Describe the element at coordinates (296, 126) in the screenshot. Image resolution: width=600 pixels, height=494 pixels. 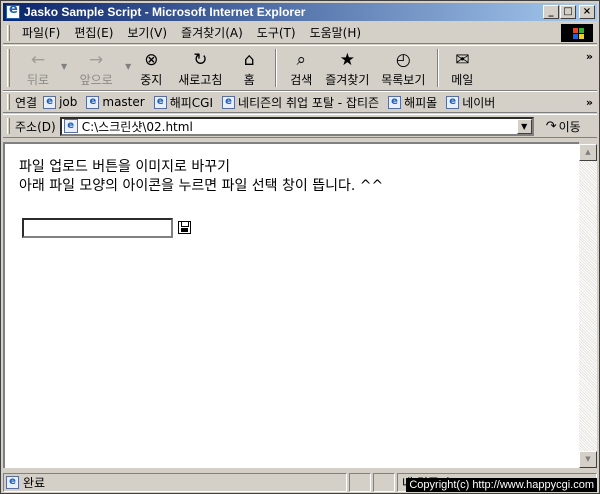
I see `address-field: e C:\스크린샷\02.html ▼` at that location.